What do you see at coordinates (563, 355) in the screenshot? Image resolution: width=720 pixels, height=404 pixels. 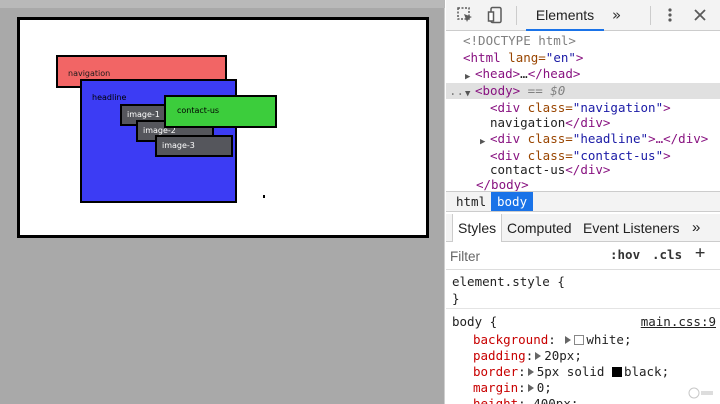 I see `prop-value: 20px;` at bounding box center [563, 355].